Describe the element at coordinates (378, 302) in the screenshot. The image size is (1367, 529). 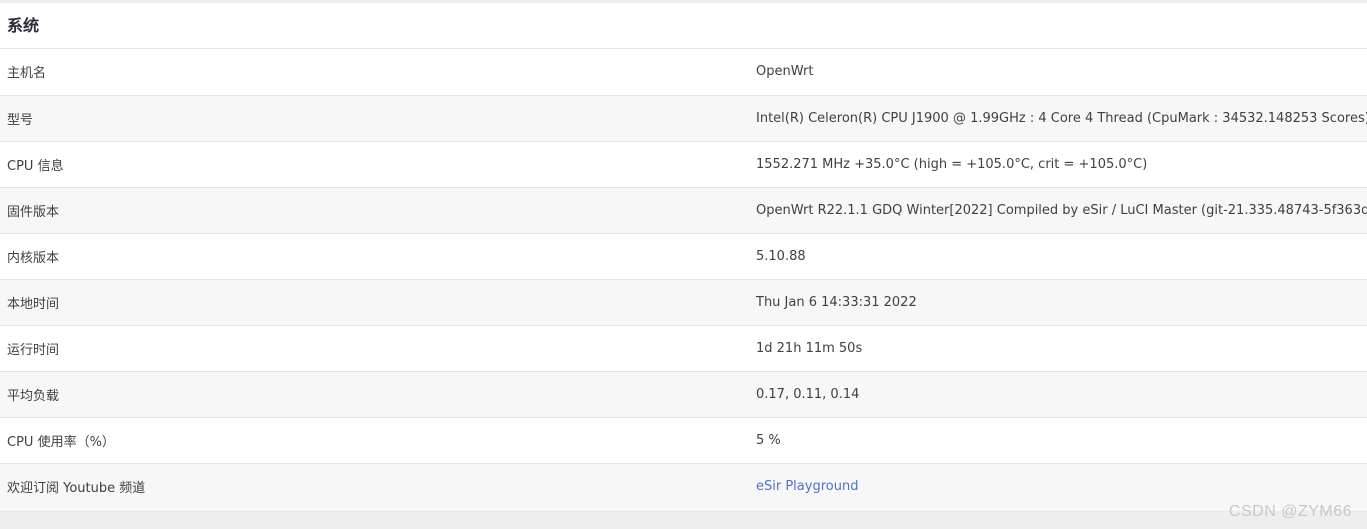
I see `local-time-label: 本地时间` at that location.